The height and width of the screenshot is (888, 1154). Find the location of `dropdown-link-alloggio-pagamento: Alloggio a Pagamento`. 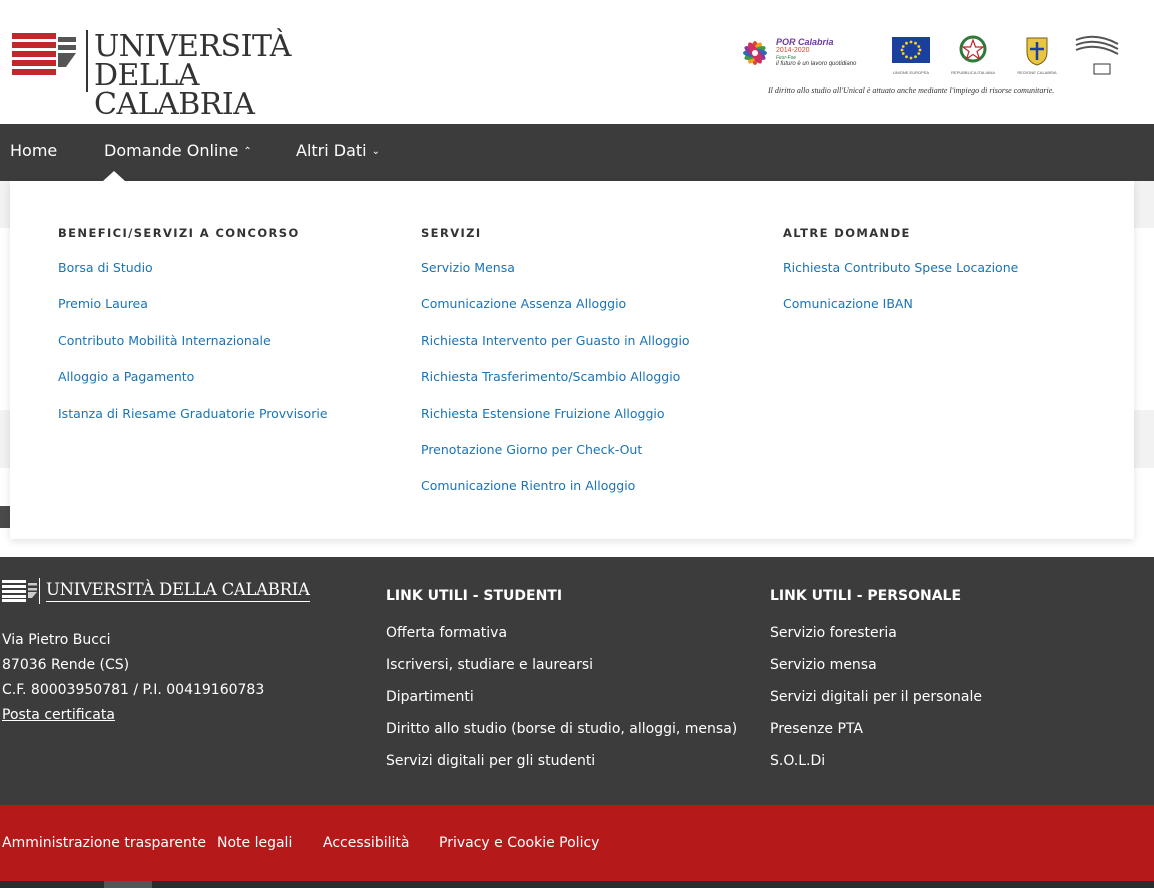

dropdown-link-alloggio-pagamento: Alloggio a Pagamento is located at coordinates (193, 387).